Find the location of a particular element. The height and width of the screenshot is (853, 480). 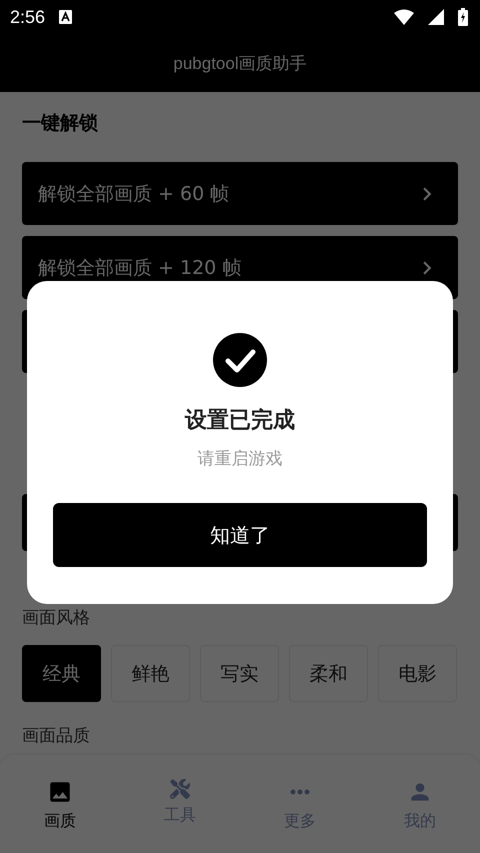

battery-icon is located at coordinates (463, 17).